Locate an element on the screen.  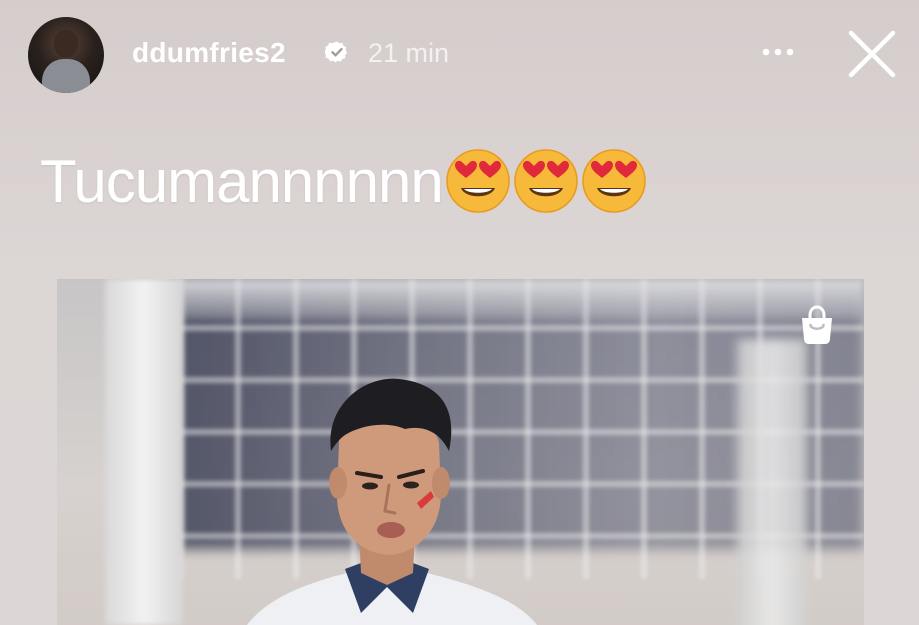
verified-badge-icon is located at coordinates (336, 52).